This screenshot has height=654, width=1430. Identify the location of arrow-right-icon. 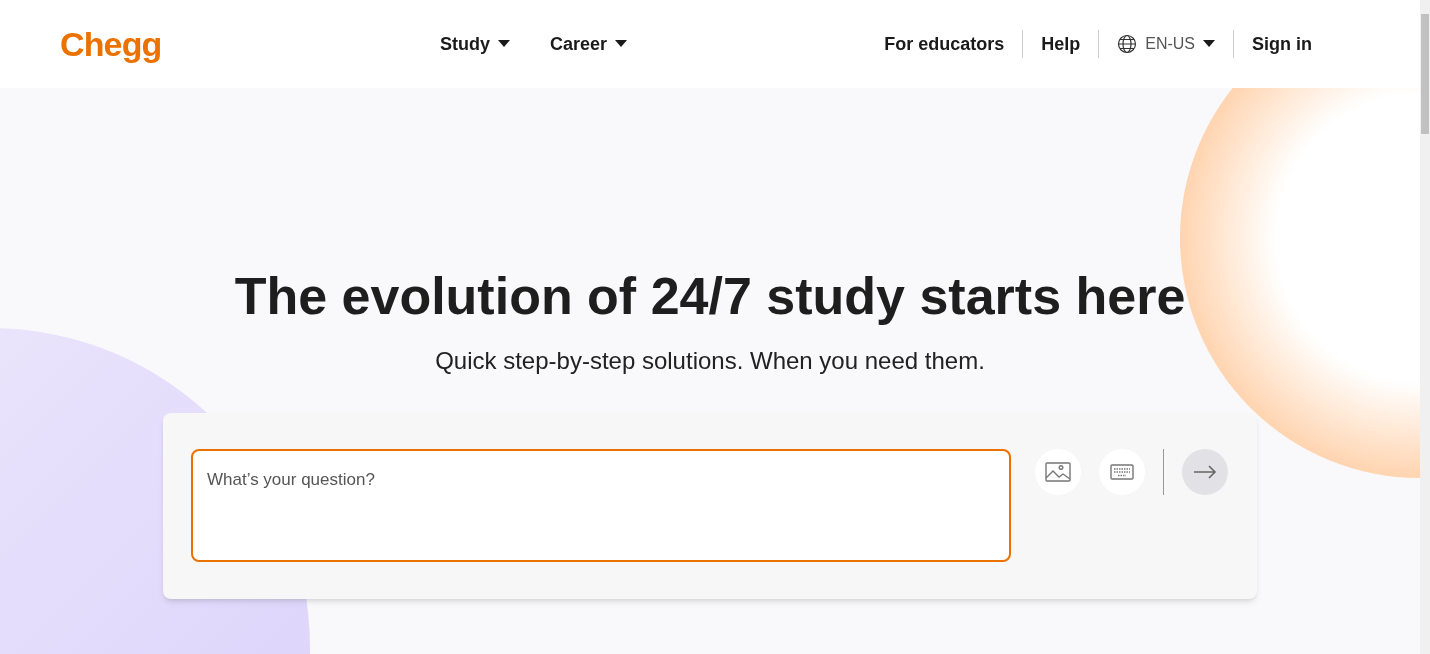
(1205, 472).